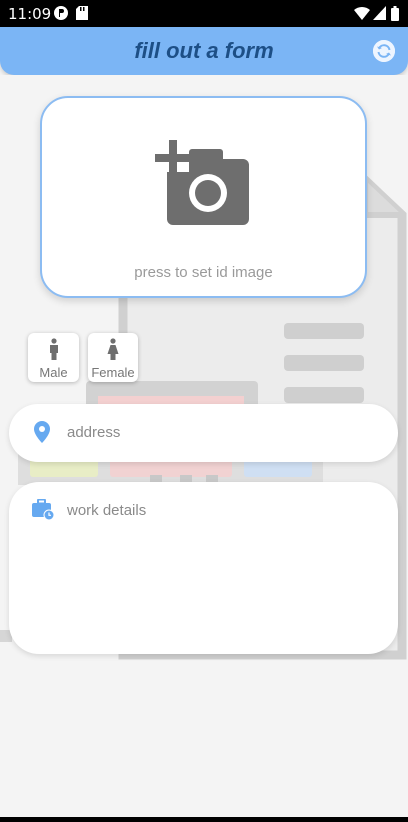 This screenshot has height=822, width=408. I want to click on status-bar: 11:09, so click(204, 13).